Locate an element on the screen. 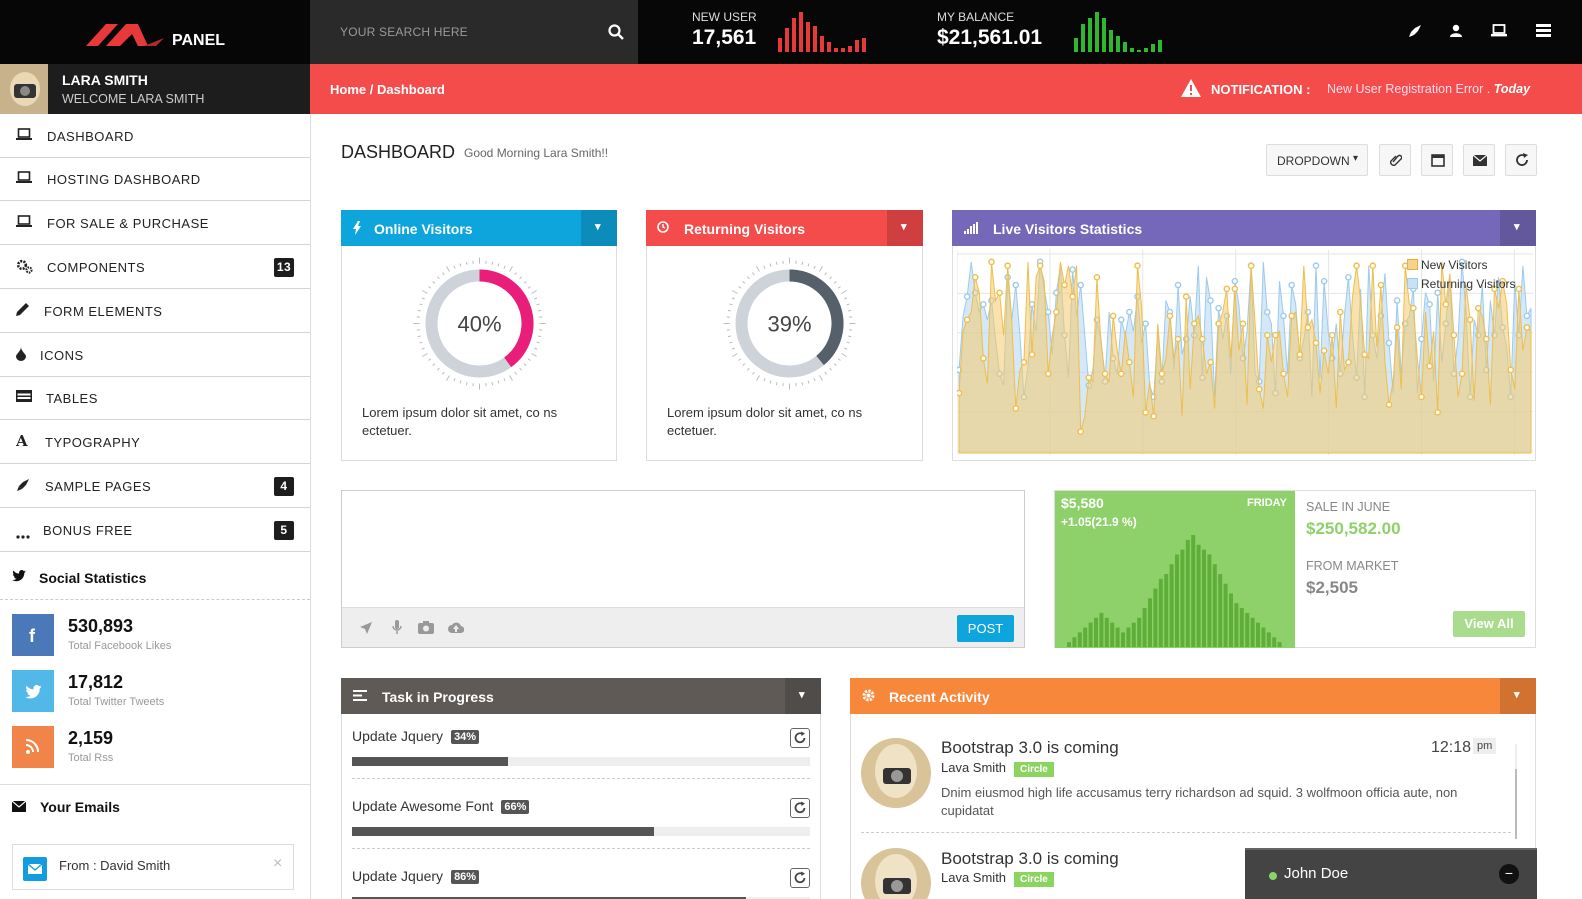  post-button: POST is located at coordinates (985, 628).